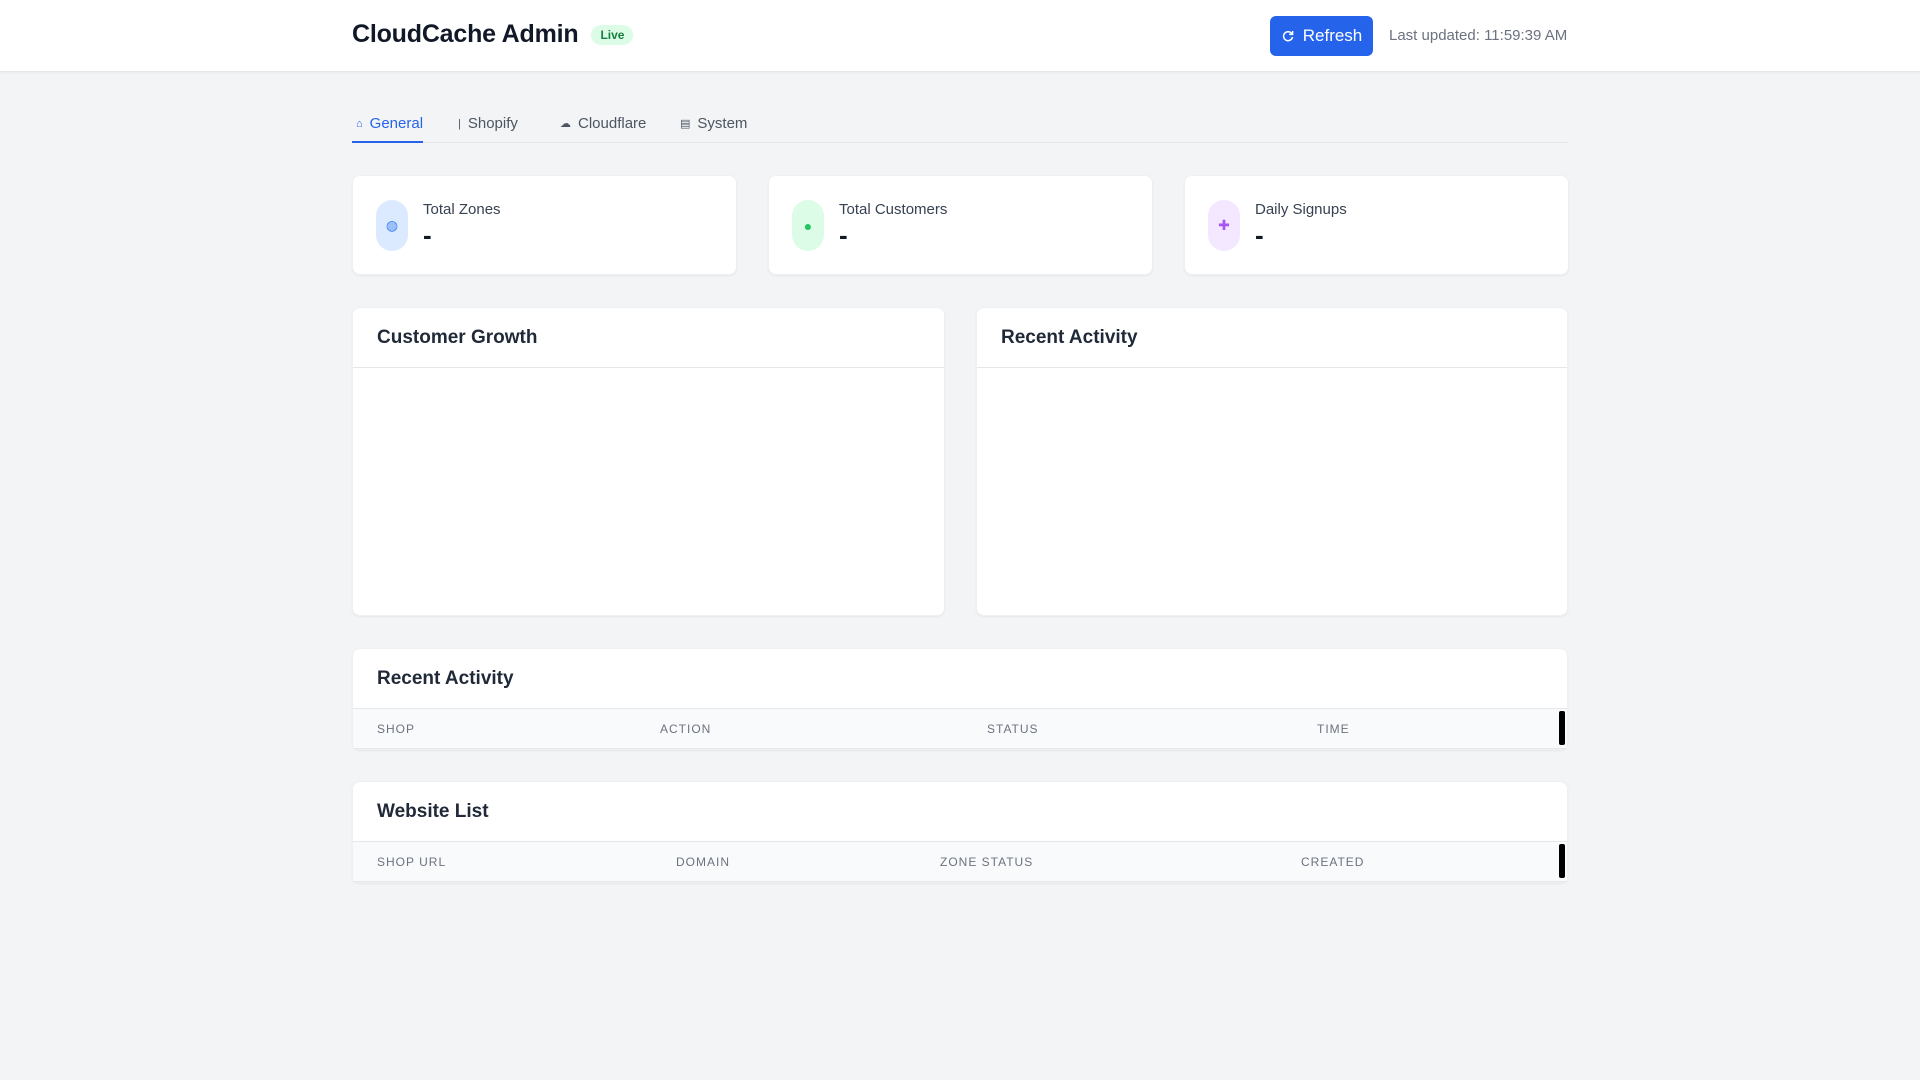 This screenshot has width=1920, height=1080. I want to click on tab-label: System, so click(722, 123).